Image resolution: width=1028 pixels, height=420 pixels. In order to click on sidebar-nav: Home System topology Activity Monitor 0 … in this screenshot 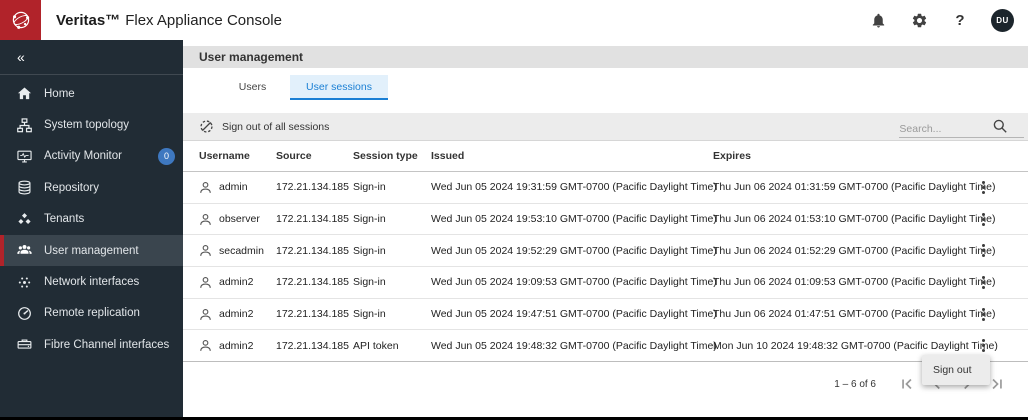, I will do `click(91, 219)`.